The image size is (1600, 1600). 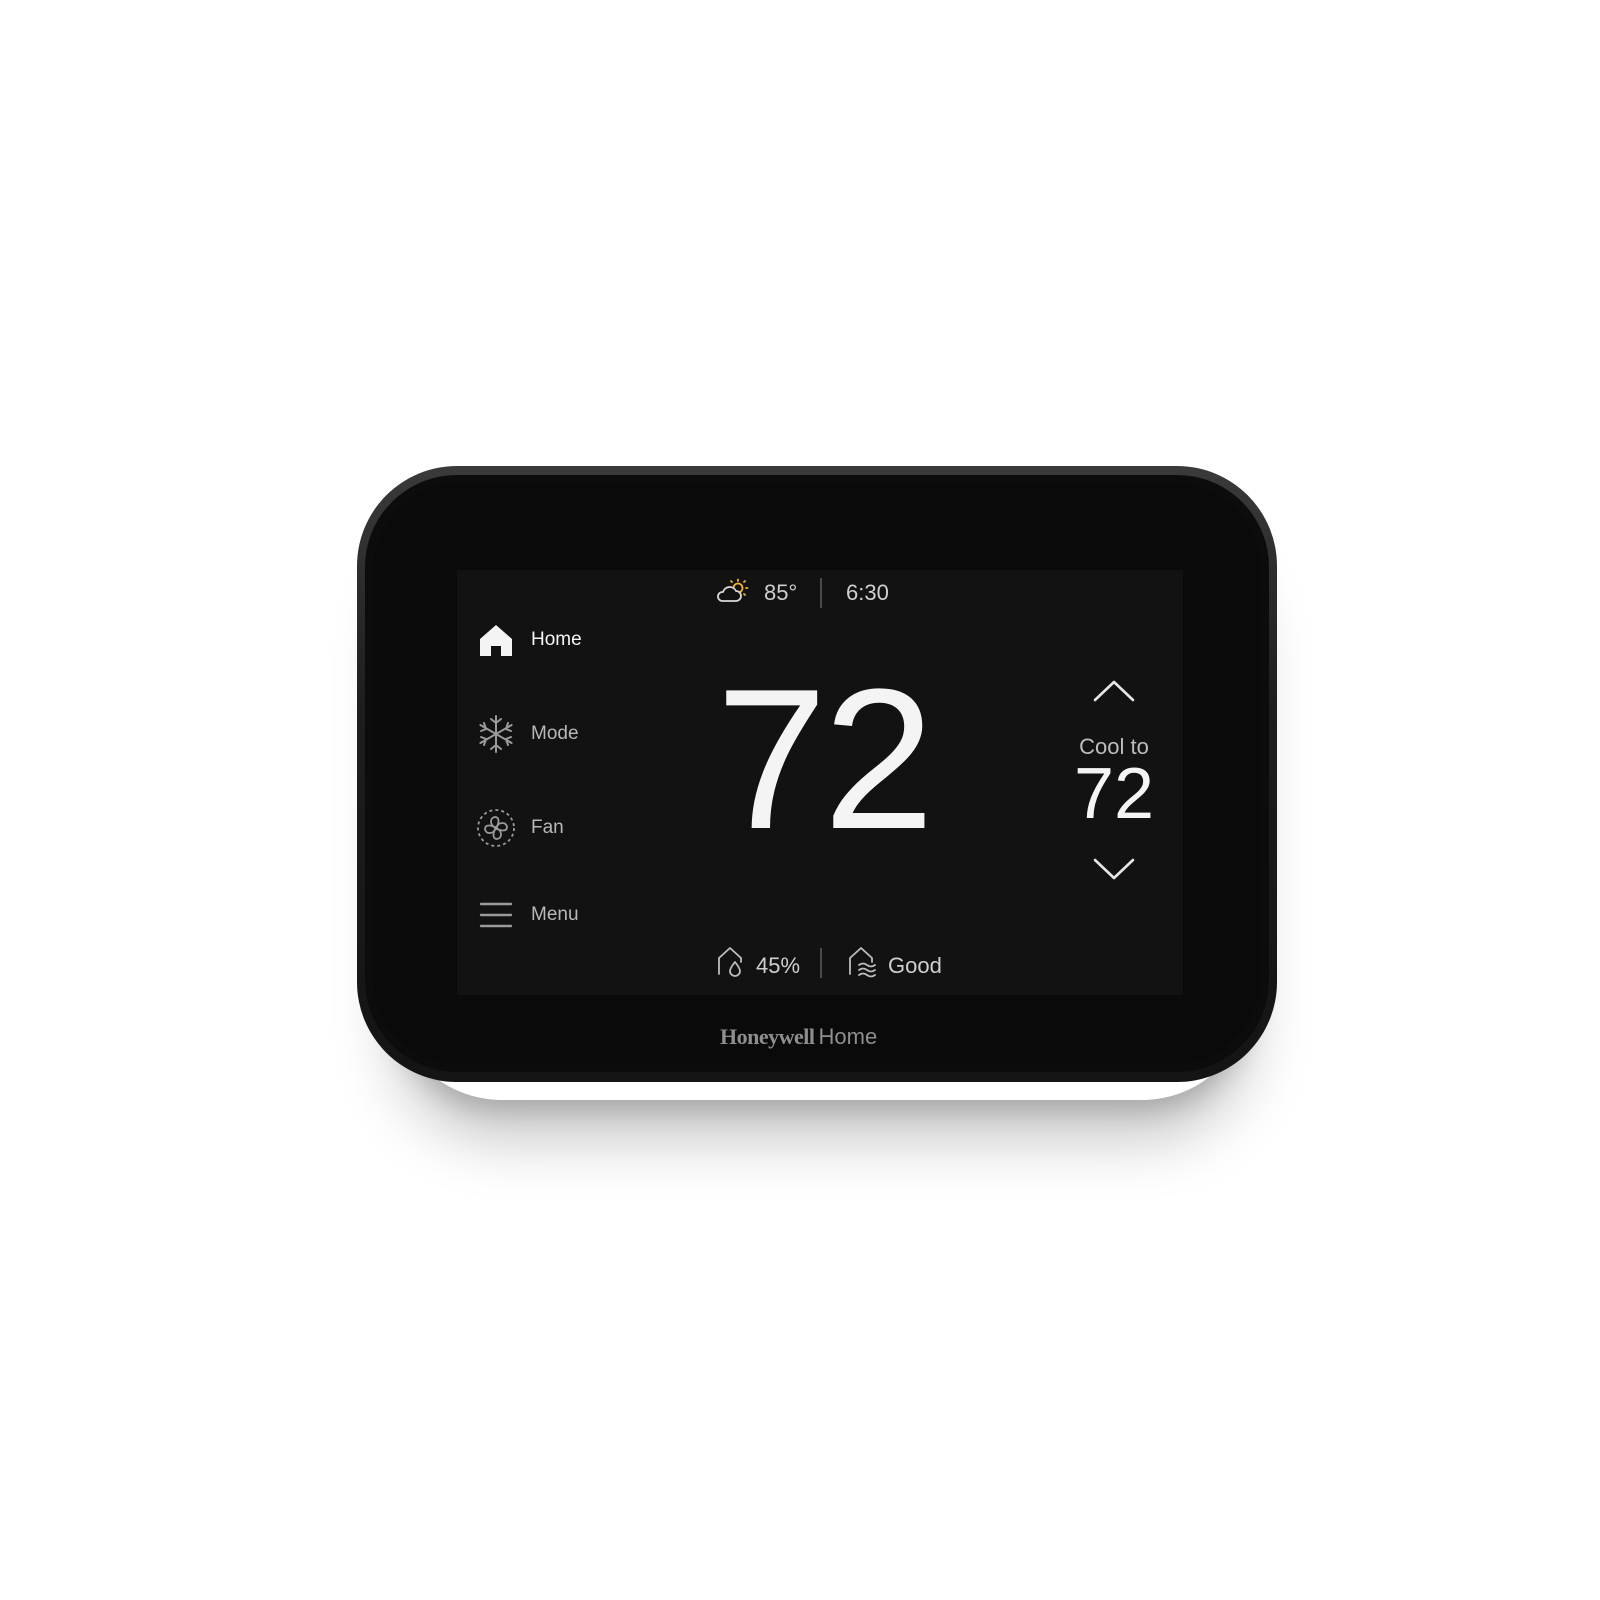 I want to click on brand-logo: Honeywell Home, so click(x=820, y=1037).